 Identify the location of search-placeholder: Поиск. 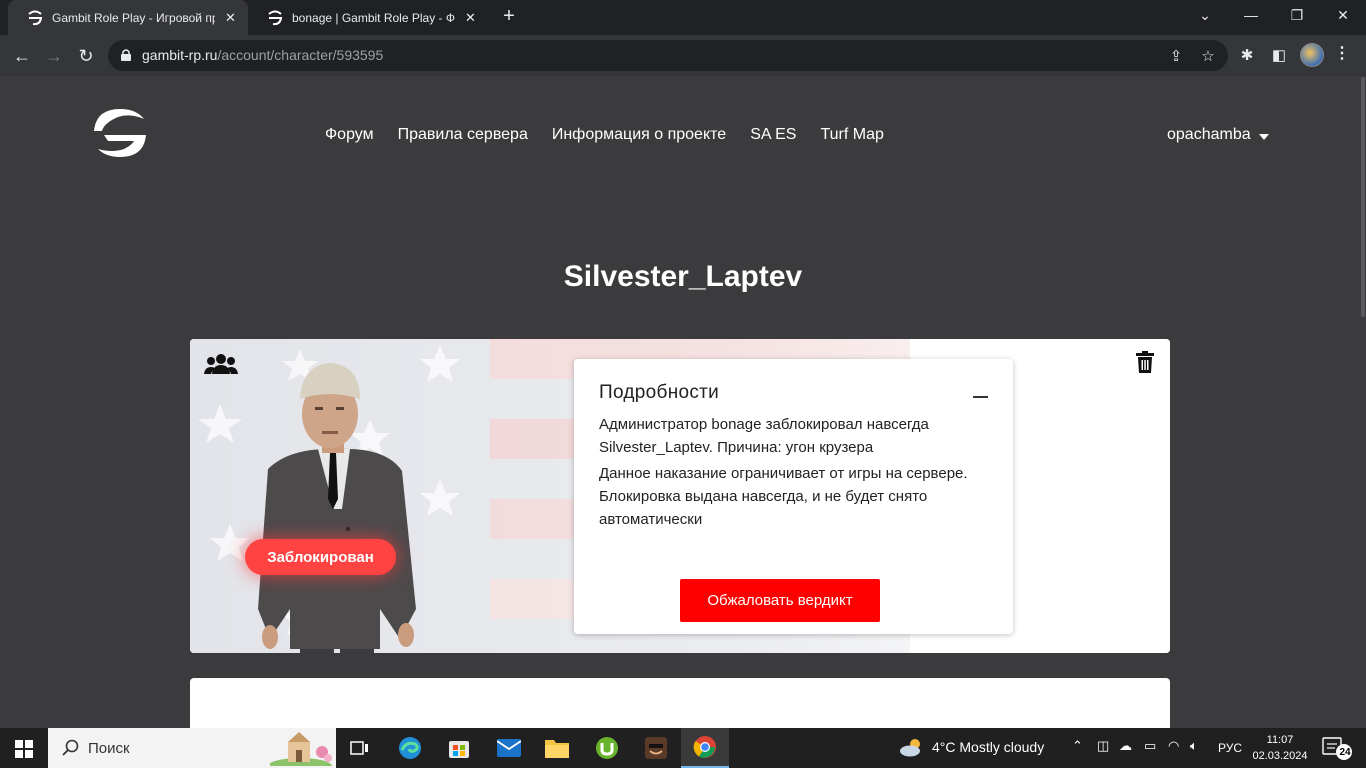
(109, 748).